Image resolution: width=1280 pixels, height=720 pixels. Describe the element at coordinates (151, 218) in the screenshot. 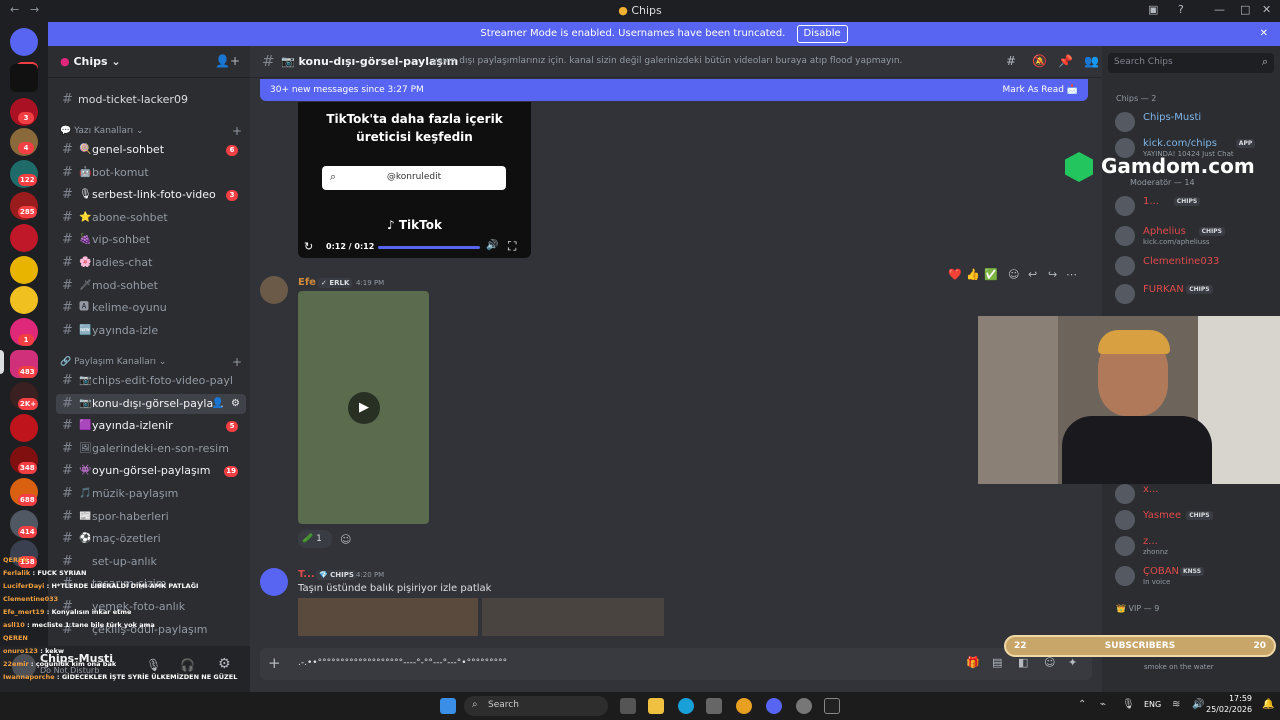

I see `channel-item: # ⭐ abone-sohbet` at that location.